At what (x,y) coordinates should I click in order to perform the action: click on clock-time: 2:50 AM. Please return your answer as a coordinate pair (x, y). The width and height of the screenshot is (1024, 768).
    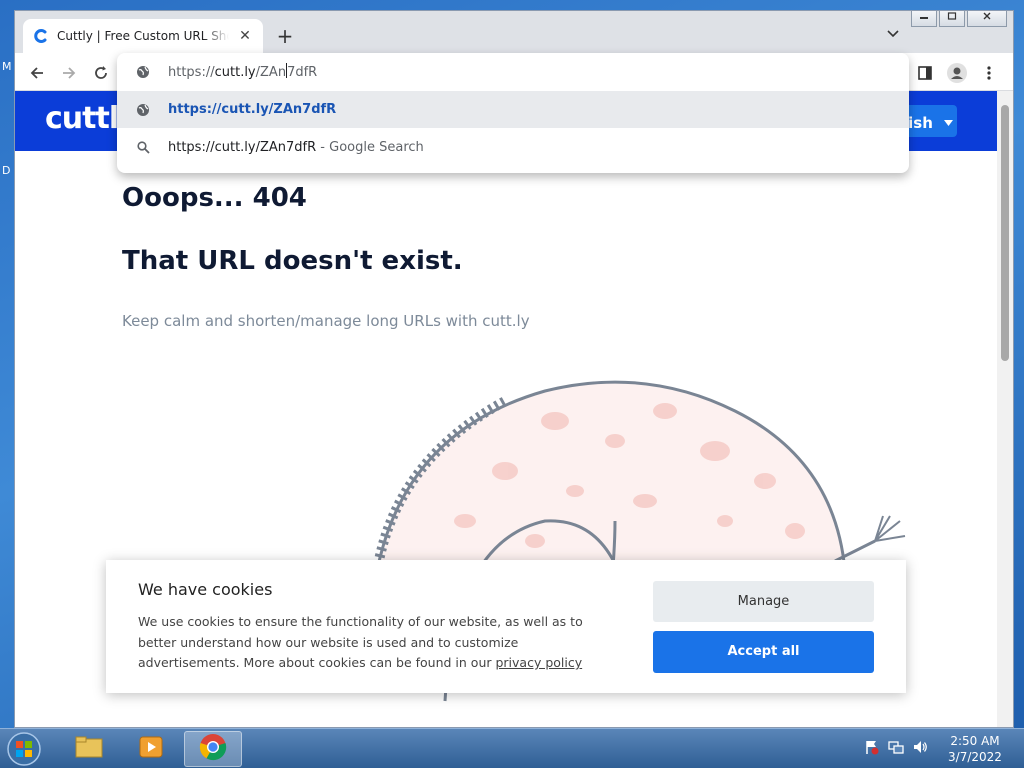
    Looking at the image, I should click on (975, 741).